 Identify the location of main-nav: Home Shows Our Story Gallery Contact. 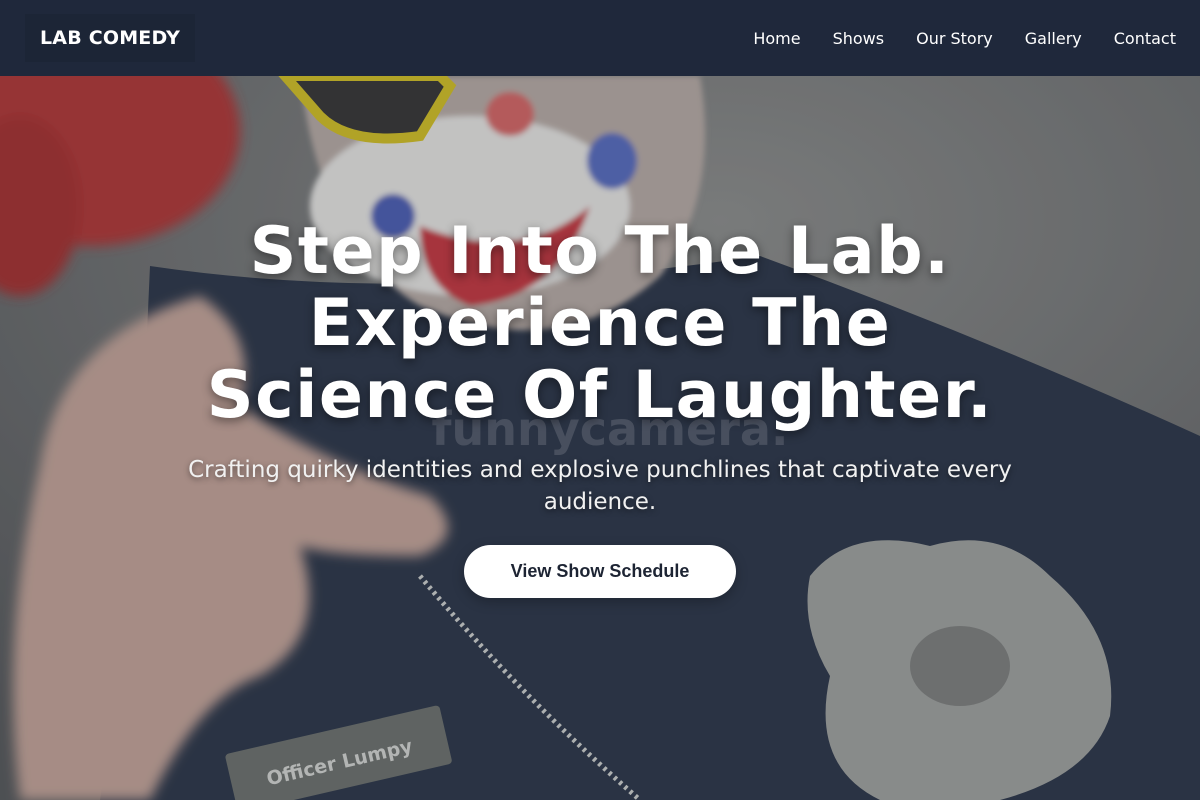
(948, 38).